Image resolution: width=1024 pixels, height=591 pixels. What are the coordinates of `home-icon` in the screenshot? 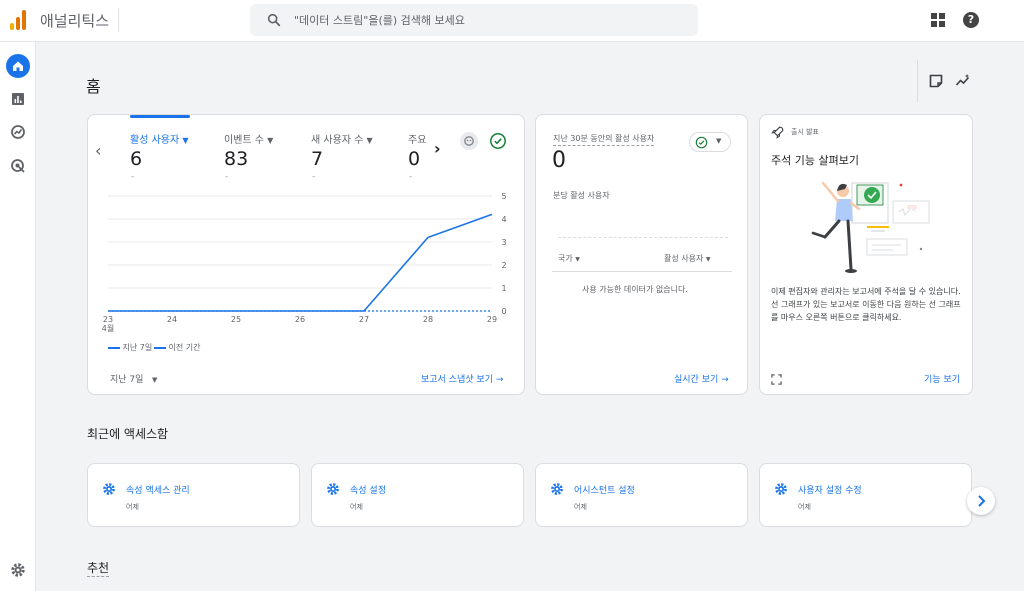 It's located at (18, 66).